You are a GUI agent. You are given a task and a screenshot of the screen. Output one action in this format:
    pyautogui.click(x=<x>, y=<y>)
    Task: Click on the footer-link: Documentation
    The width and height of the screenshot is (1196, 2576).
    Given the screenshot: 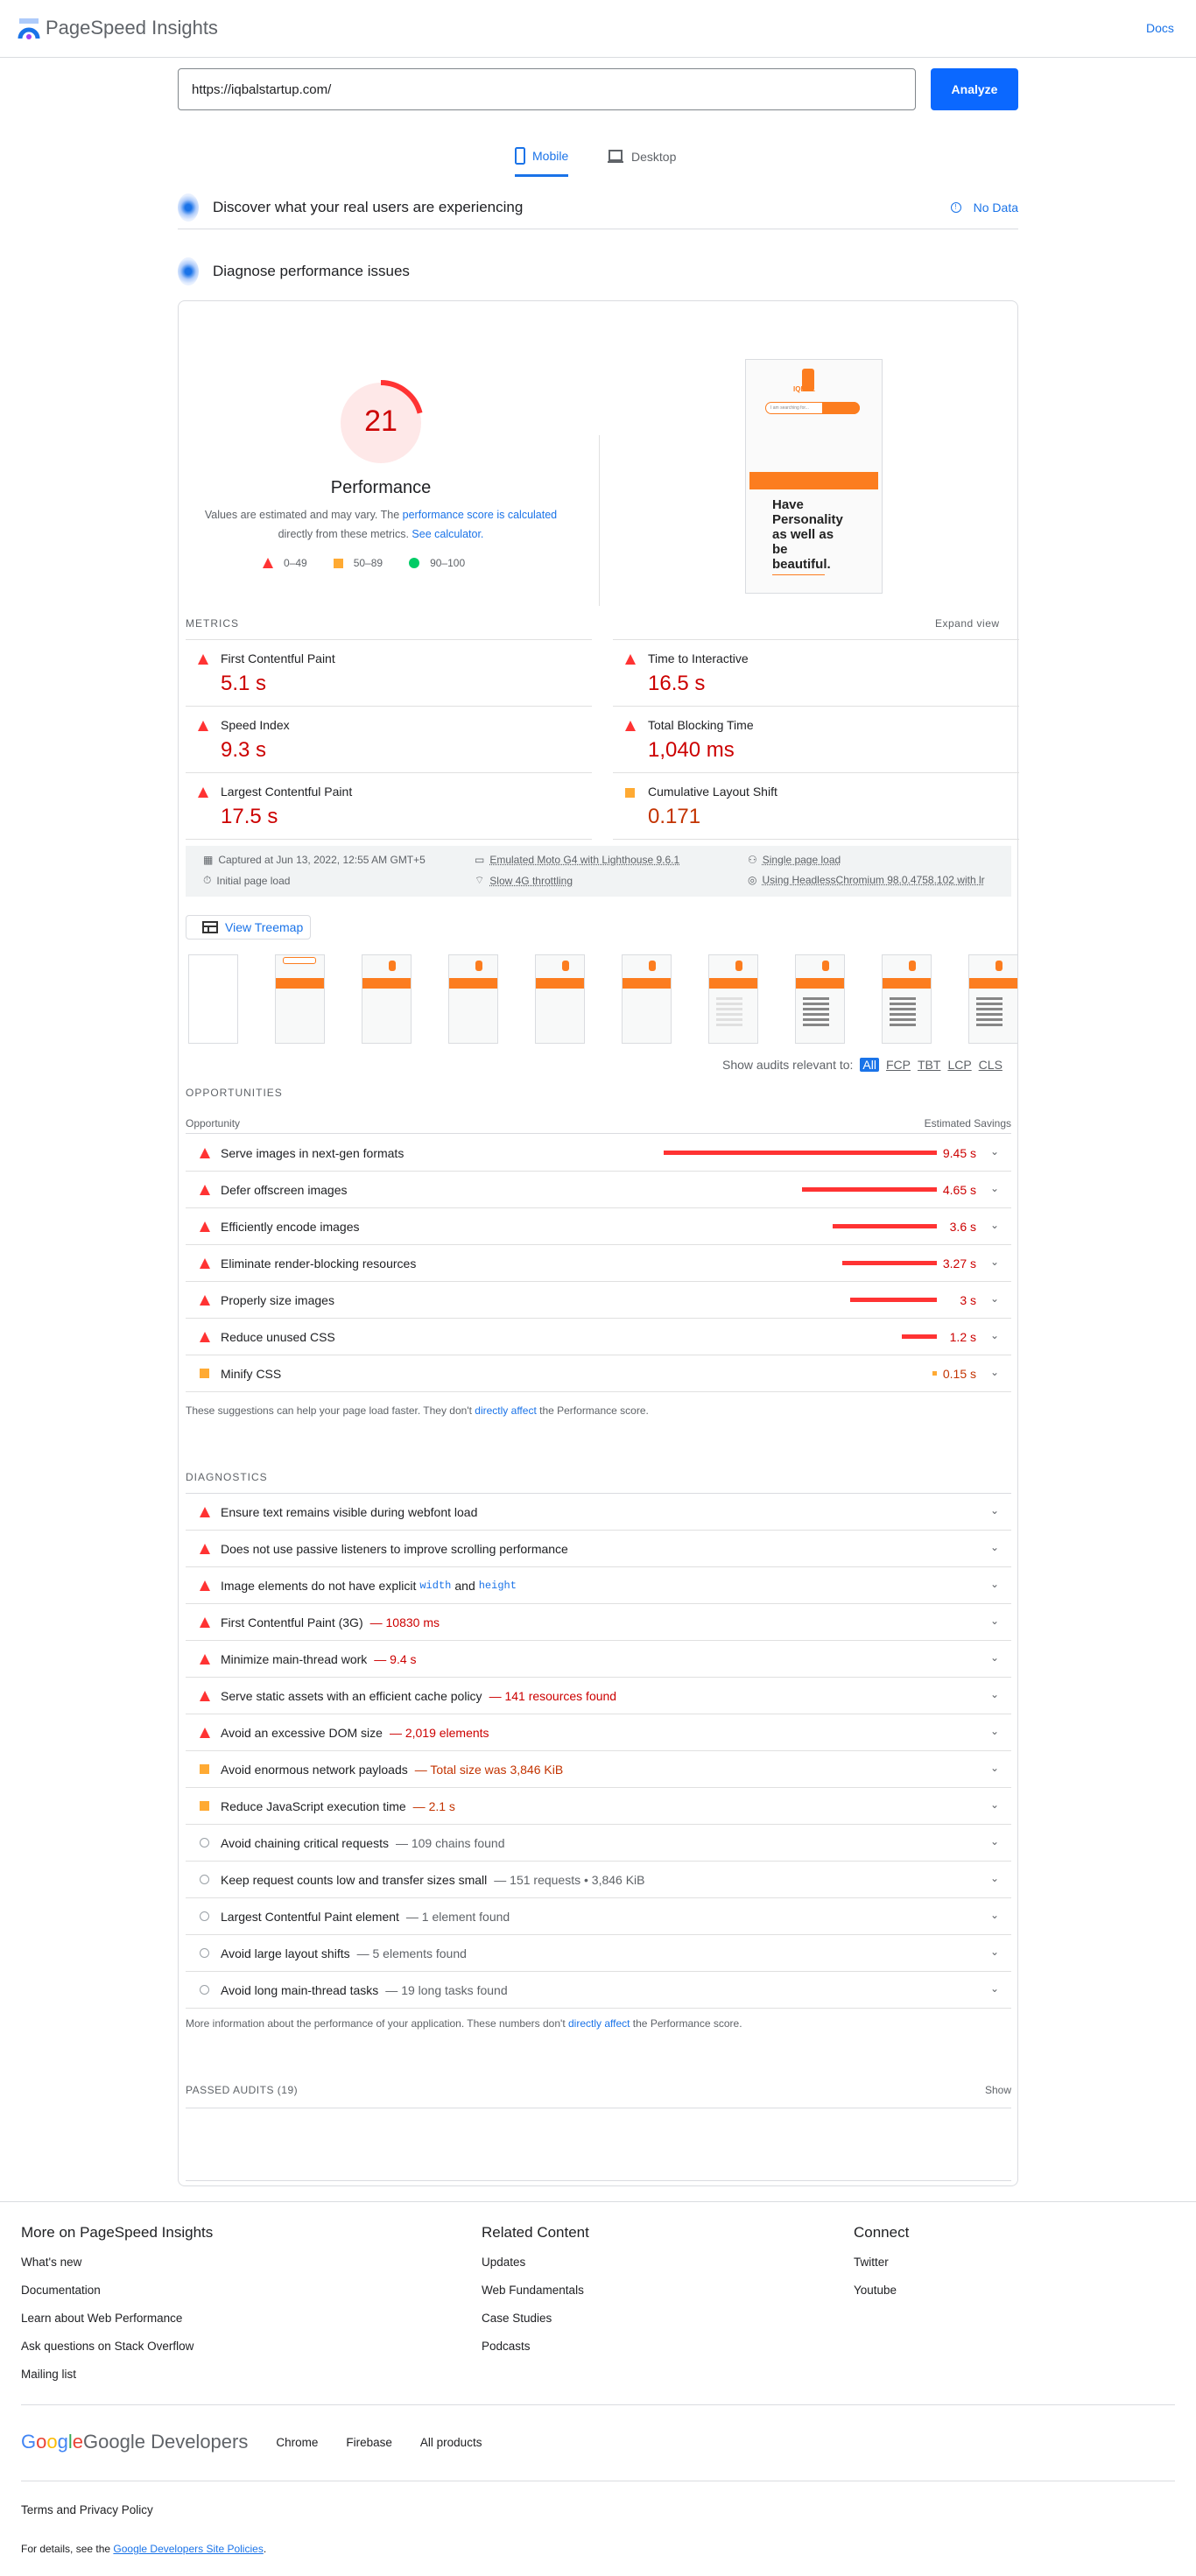 What is the action you would take?
    pyautogui.click(x=61, y=2290)
    